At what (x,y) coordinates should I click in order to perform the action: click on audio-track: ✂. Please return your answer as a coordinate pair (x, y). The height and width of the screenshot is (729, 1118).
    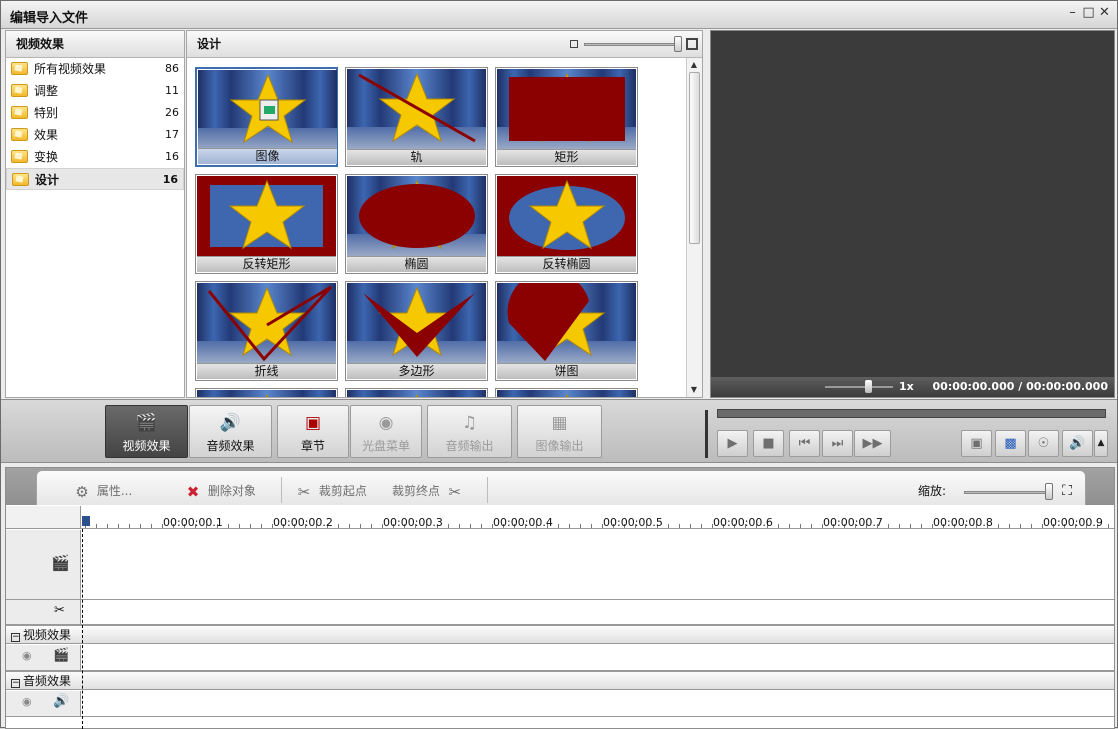
    Looking at the image, I should click on (560, 612).